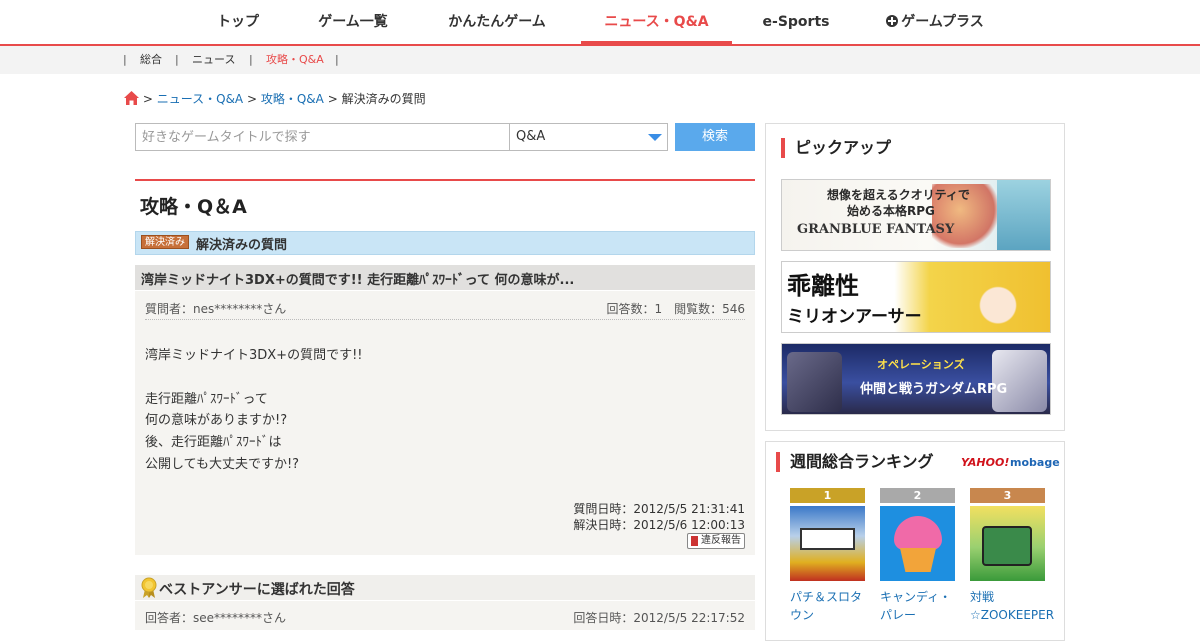  Describe the element at coordinates (531, 136) in the screenshot. I see `search-category-value: Q&A` at that location.